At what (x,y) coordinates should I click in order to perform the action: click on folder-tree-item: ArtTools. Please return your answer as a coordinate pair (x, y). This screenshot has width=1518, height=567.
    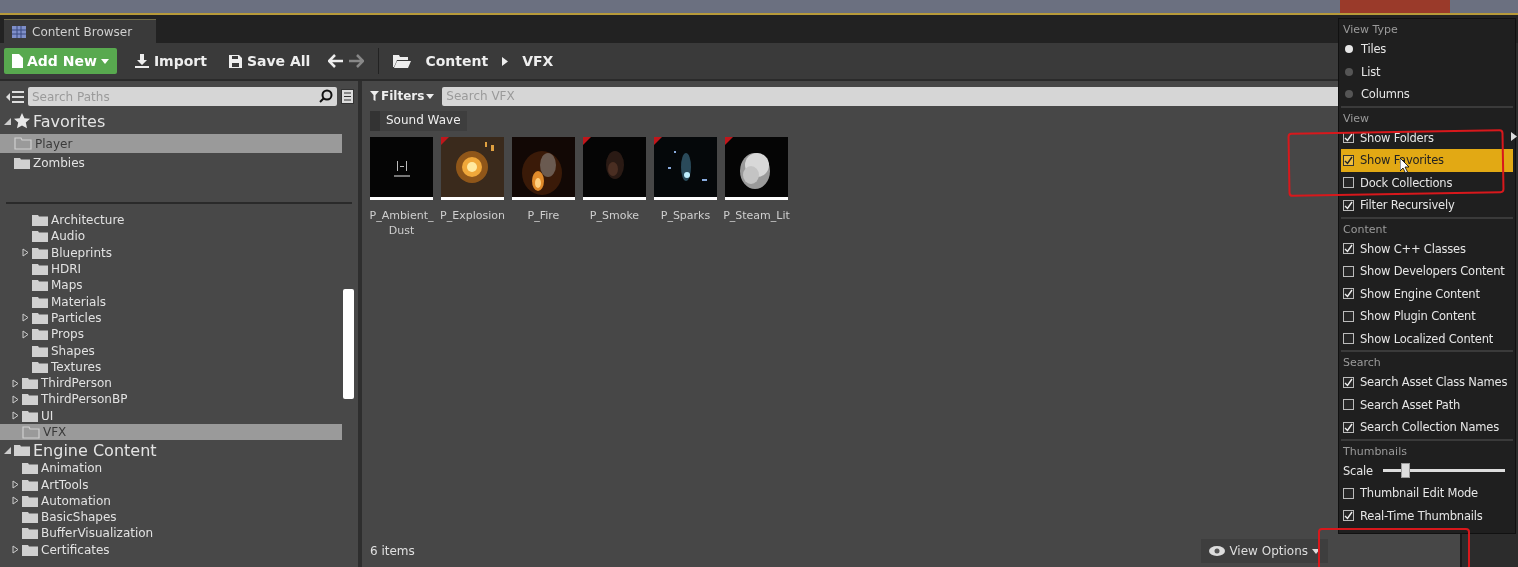
    Looking at the image, I should click on (171, 484).